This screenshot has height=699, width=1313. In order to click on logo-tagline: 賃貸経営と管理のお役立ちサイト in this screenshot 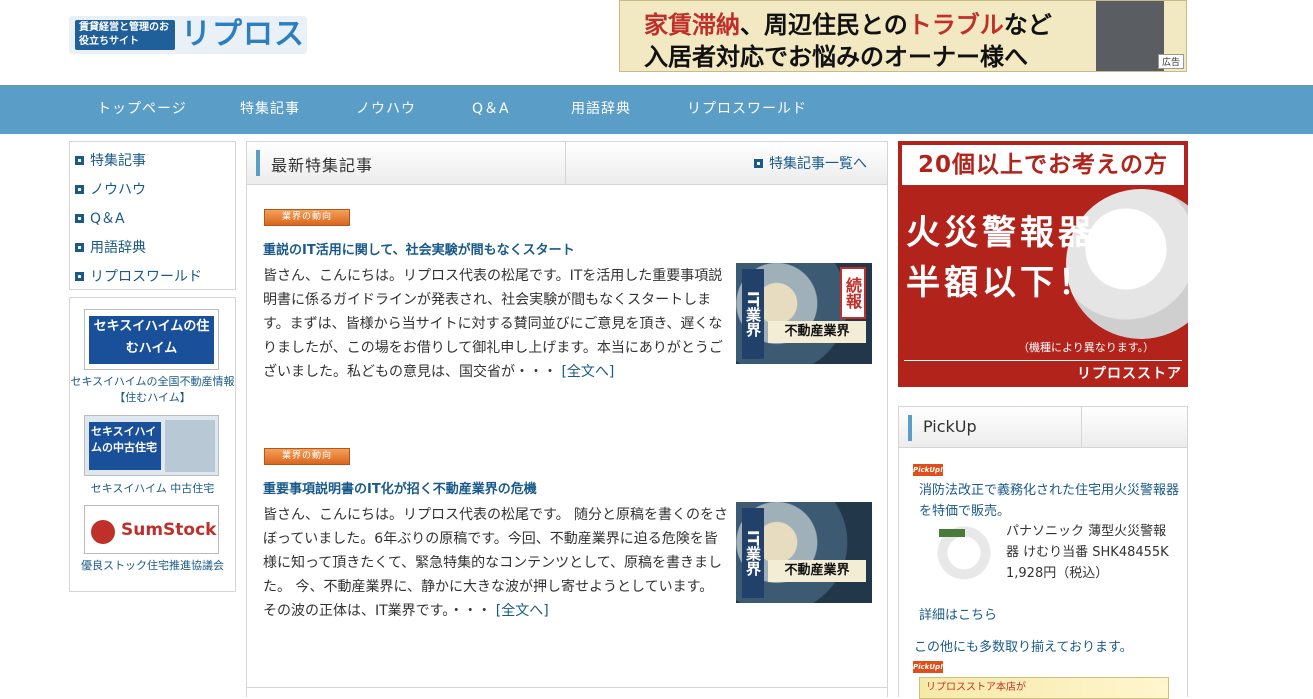, I will do `click(125, 35)`.